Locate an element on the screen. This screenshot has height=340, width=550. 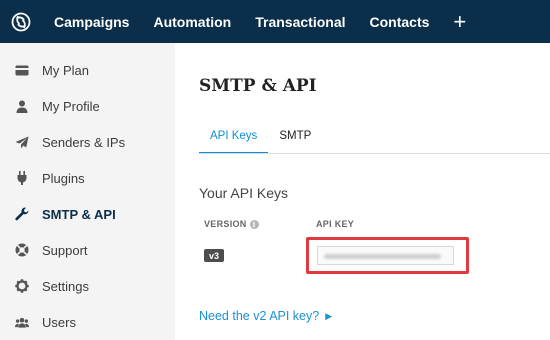
section-title: Your API Keys is located at coordinates (243, 193).